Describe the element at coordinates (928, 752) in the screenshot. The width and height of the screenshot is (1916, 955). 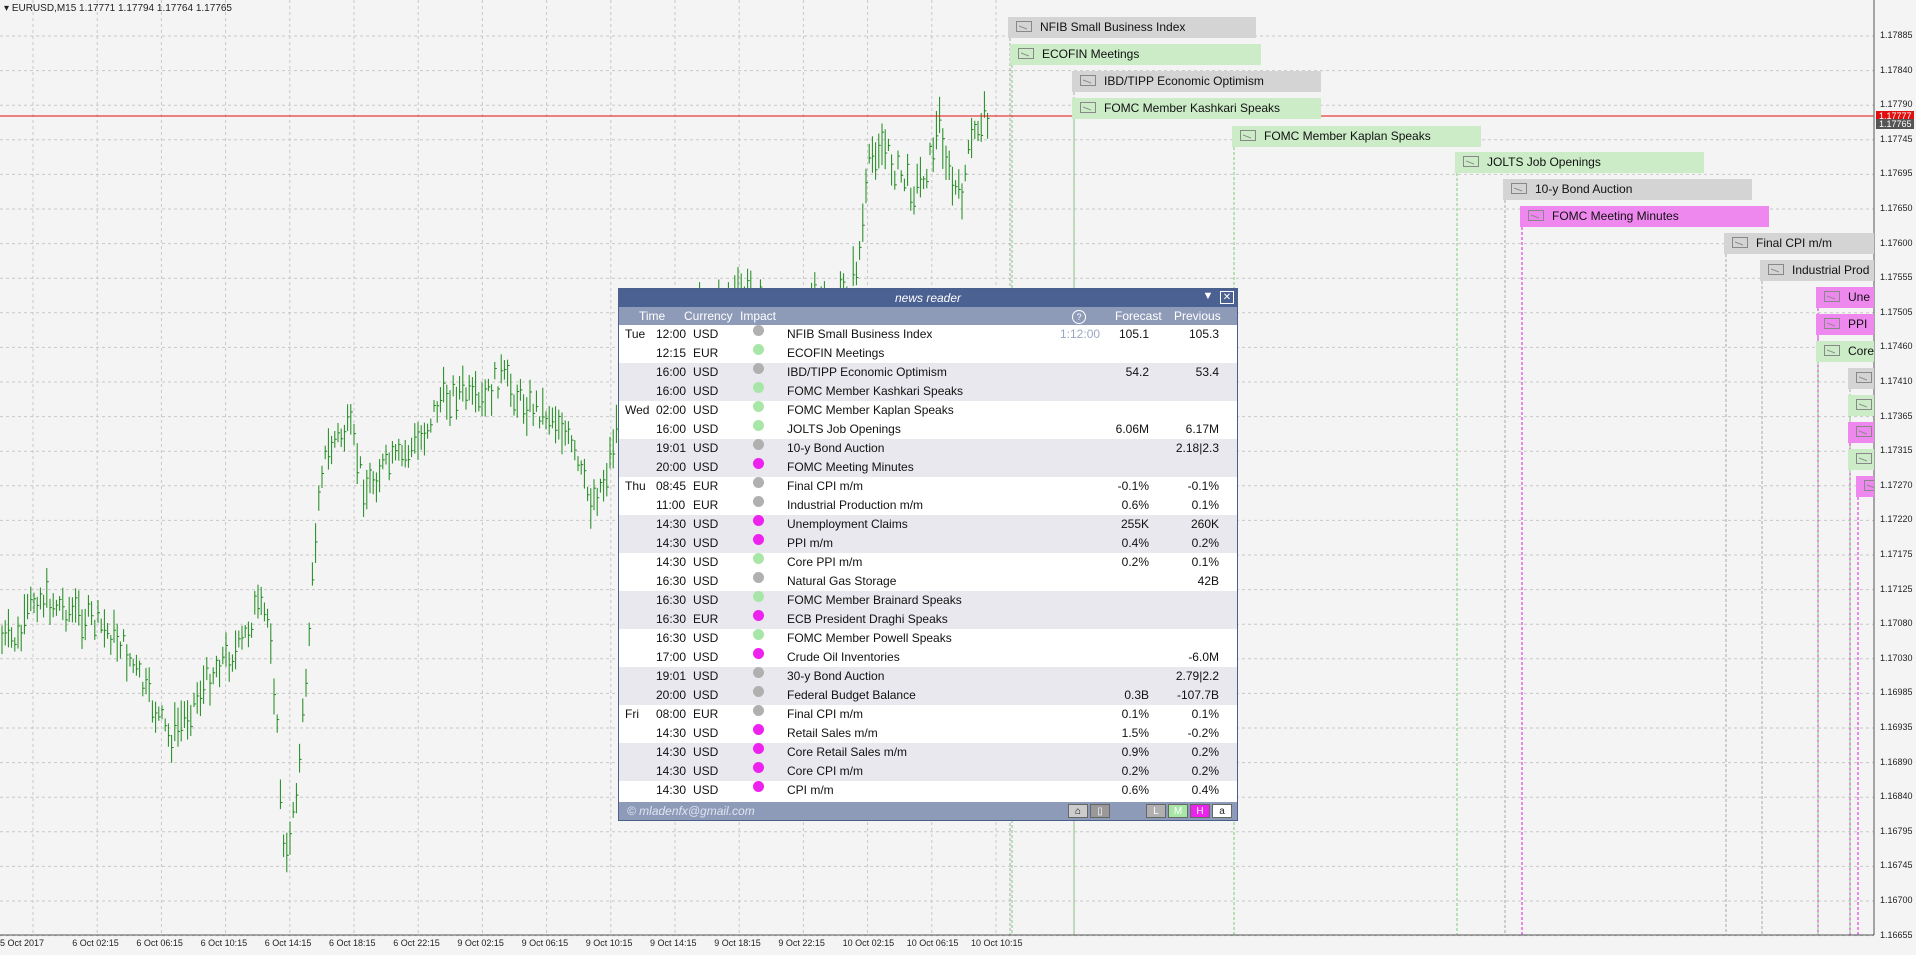
I see `news-event-row: 14:30 USD Core Retail Sales m/m 0.9% 0.2%` at that location.